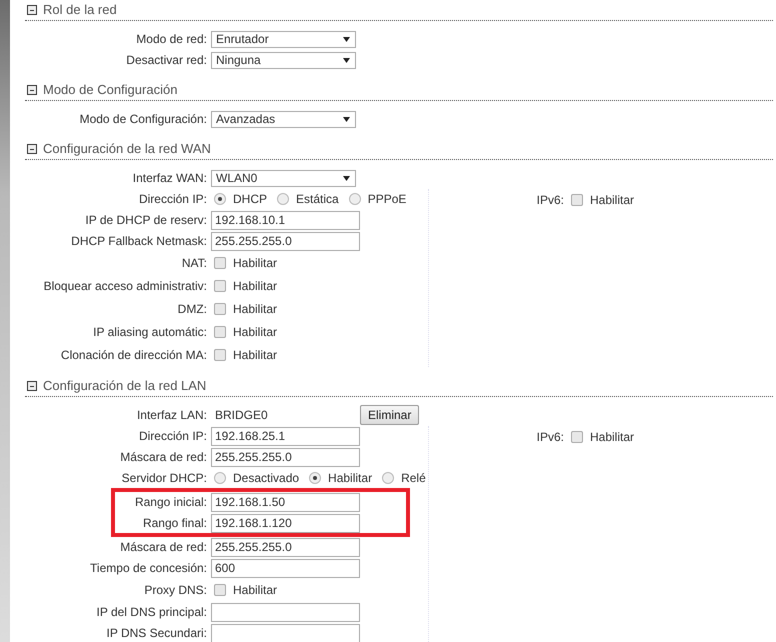 The width and height of the screenshot is (776, 642). I want to click on field-label: DMZ:, so click(192, 309).